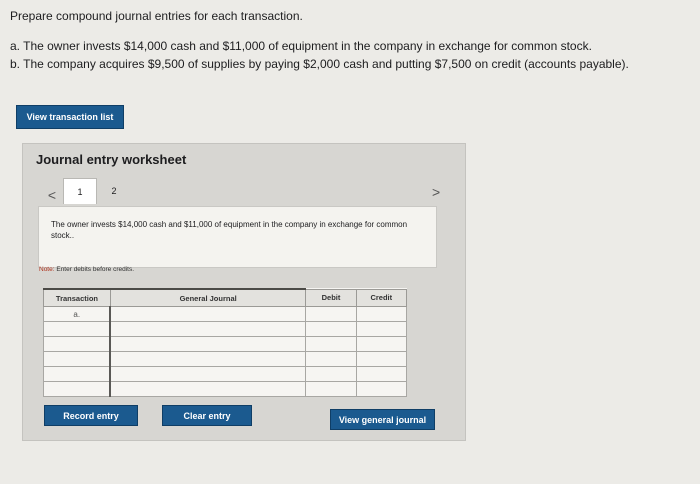  I want to click on transaction-cell: a., so click(77, 314).